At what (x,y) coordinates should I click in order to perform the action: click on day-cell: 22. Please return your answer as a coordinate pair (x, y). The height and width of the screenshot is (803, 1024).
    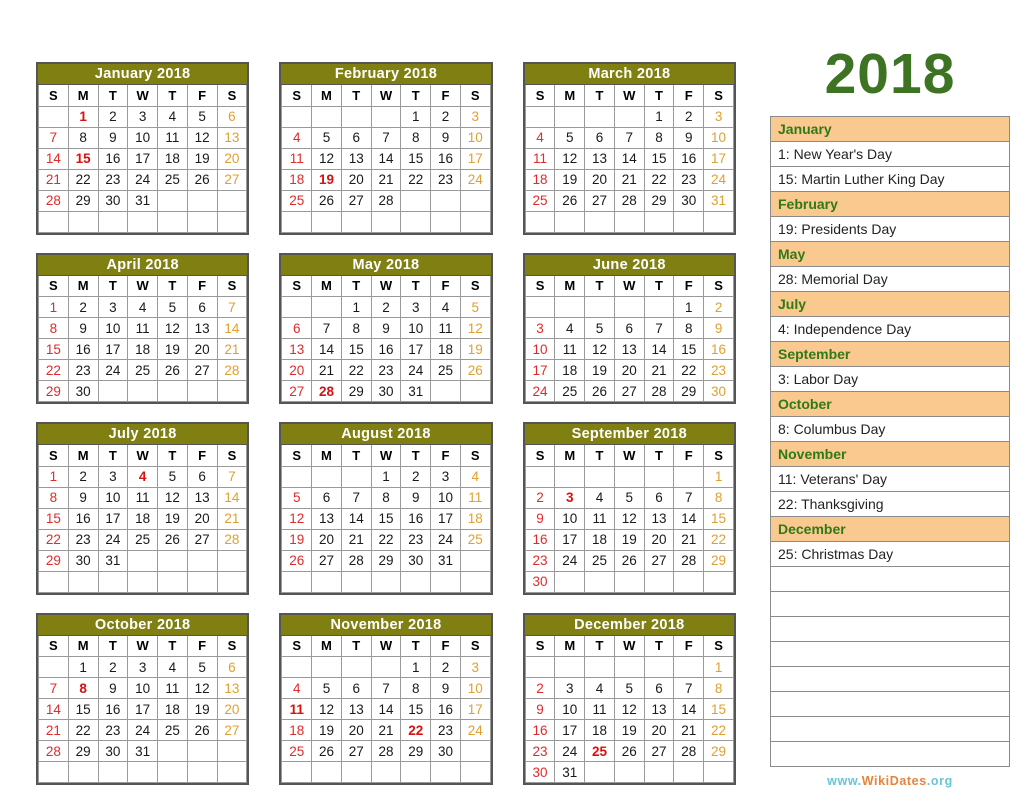
    Looking at the image, I should click on (53, 539).